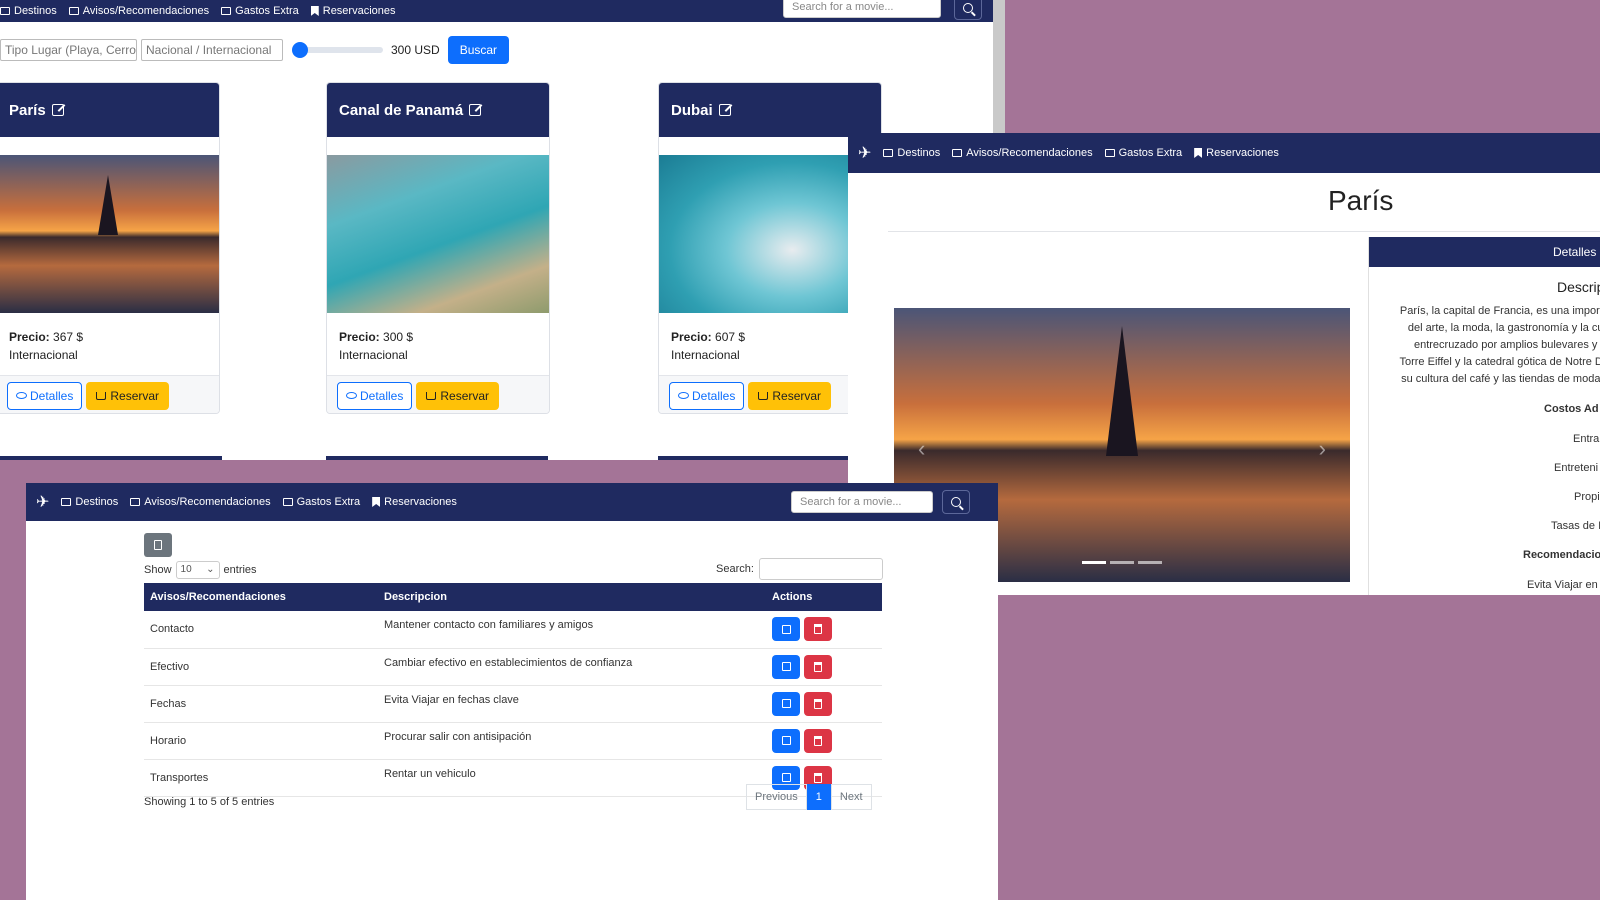 The height and width of the screenshot is (900, 1600). Describe the element at coordinates (820, 569) in the screenshot. I see `table-search-input` at that location.